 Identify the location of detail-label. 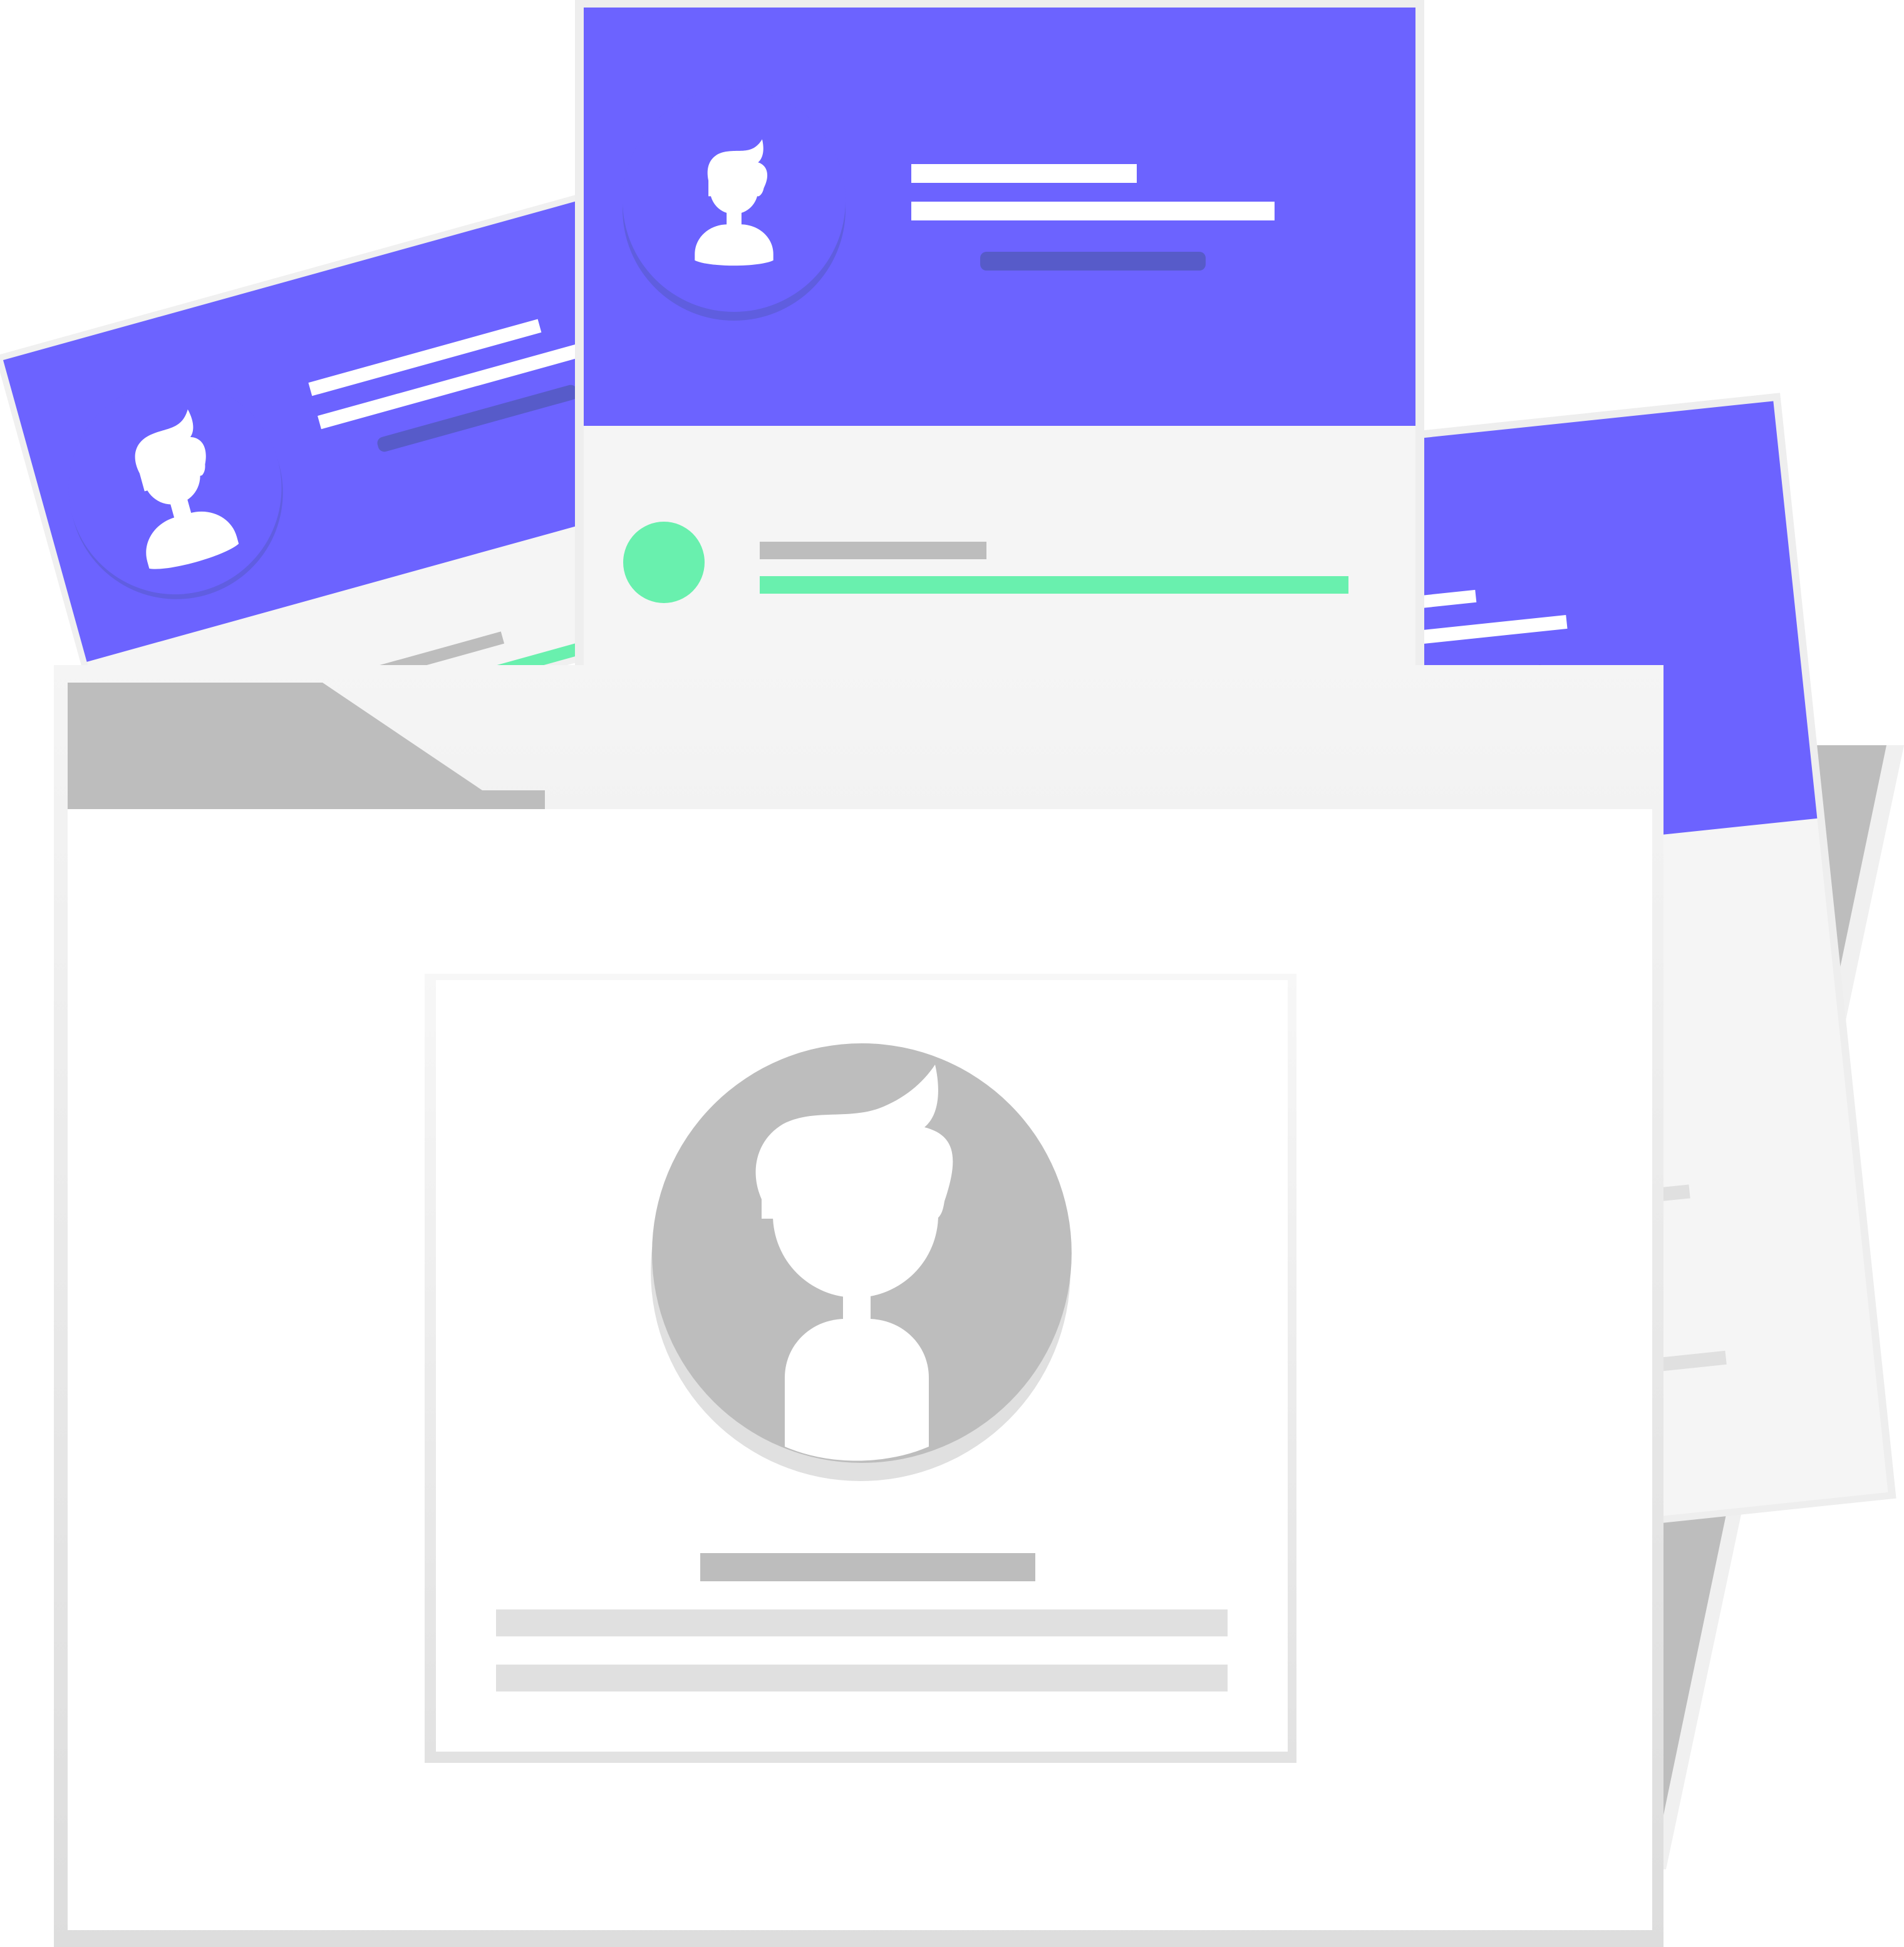
(873, 550).